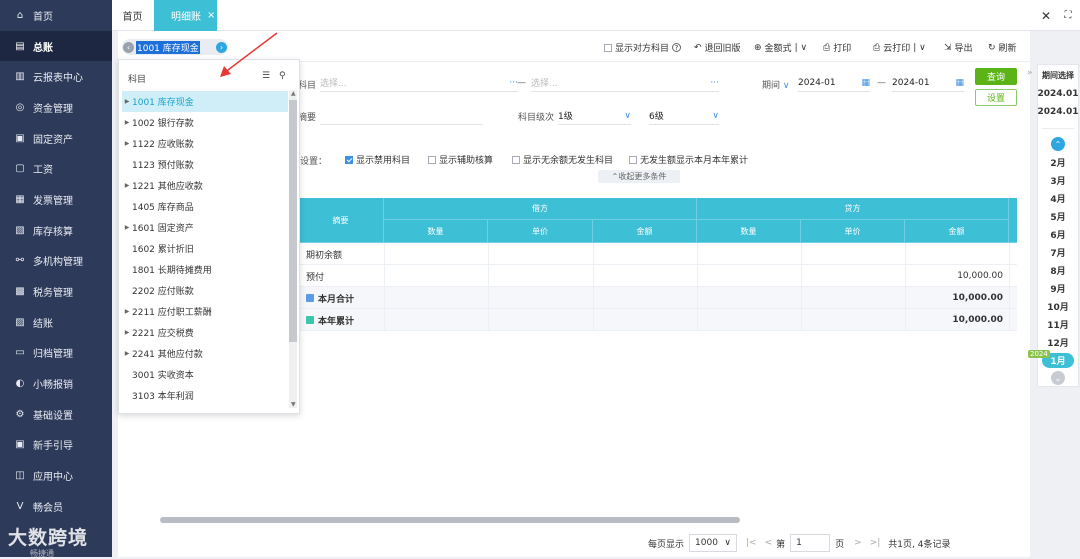  I want to click on horizontal-scrollbar, so click(450, 520).